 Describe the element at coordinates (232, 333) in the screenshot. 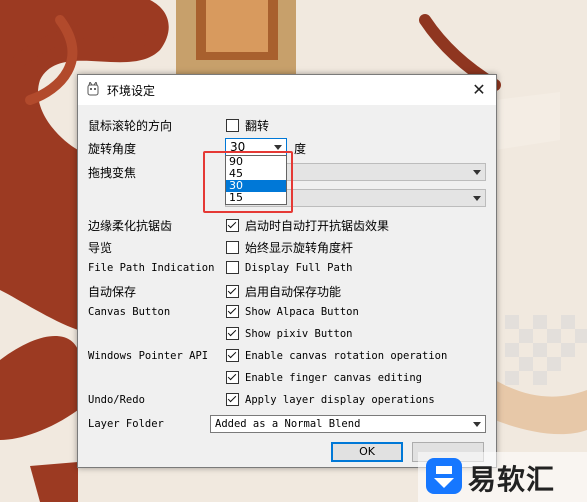

I see `pixiv-button-checkbox` at that location.